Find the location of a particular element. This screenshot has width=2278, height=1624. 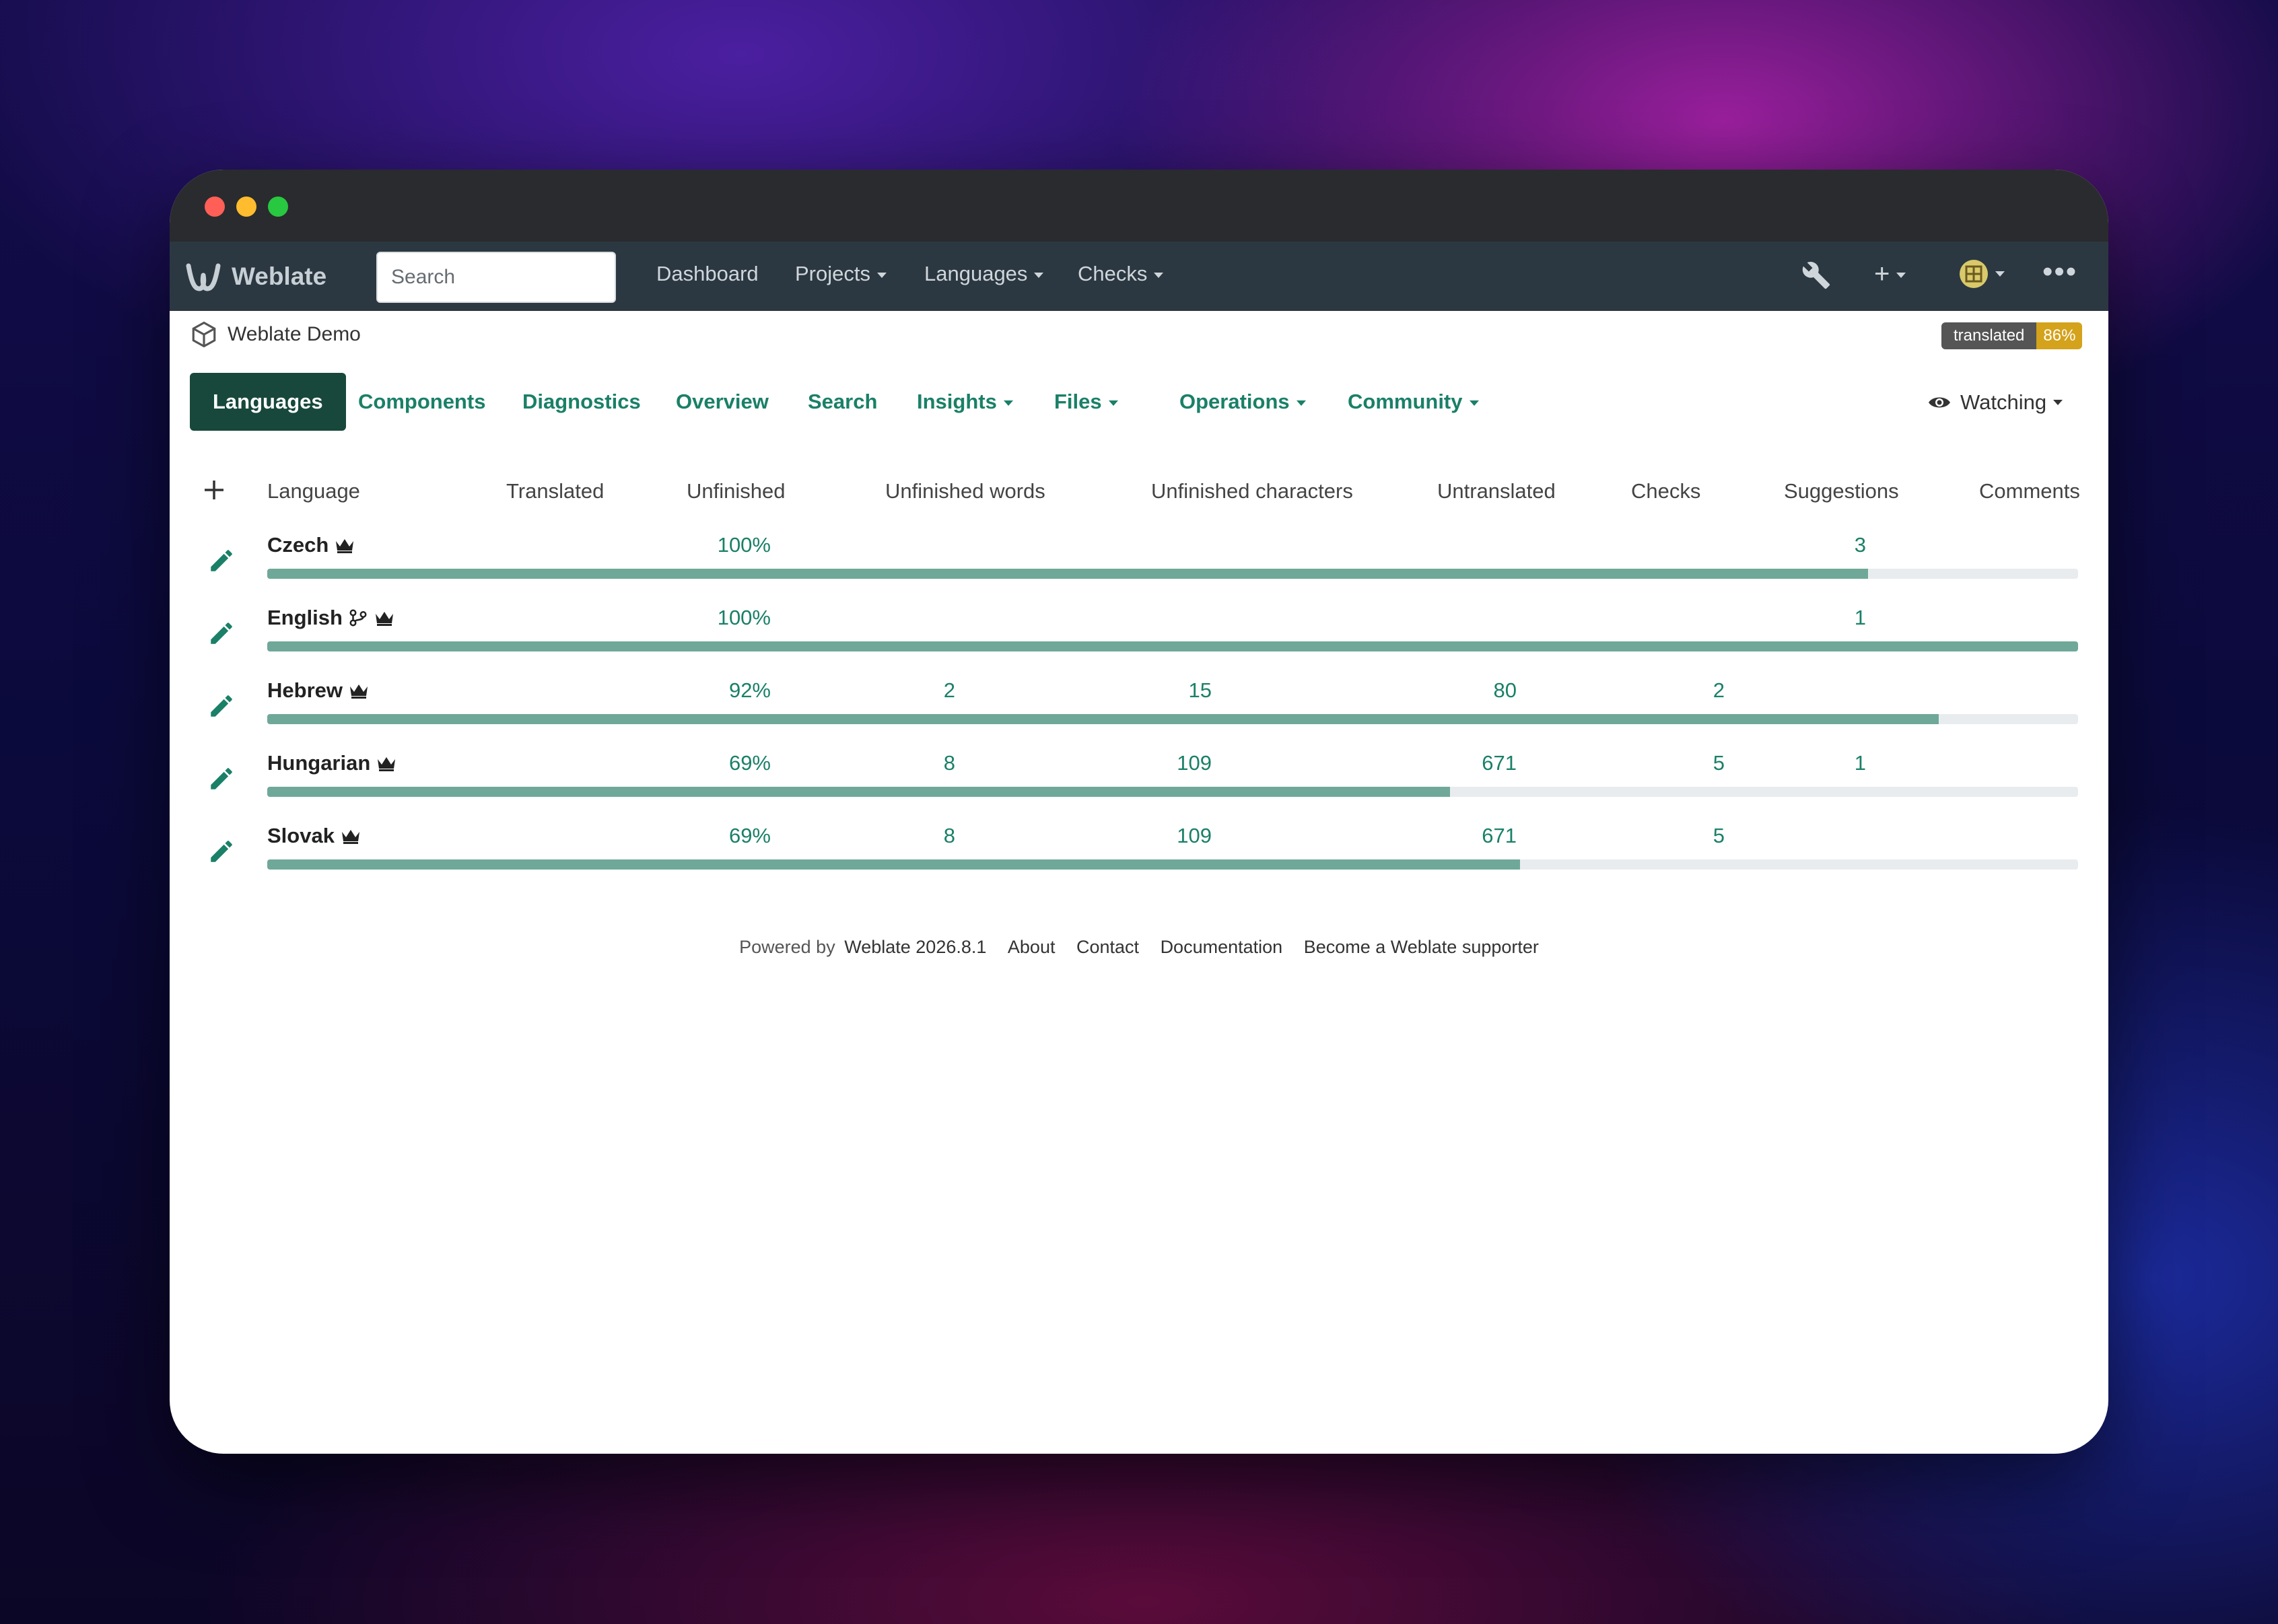

cell-checks: 3 is located at coordinates (1860, 545).